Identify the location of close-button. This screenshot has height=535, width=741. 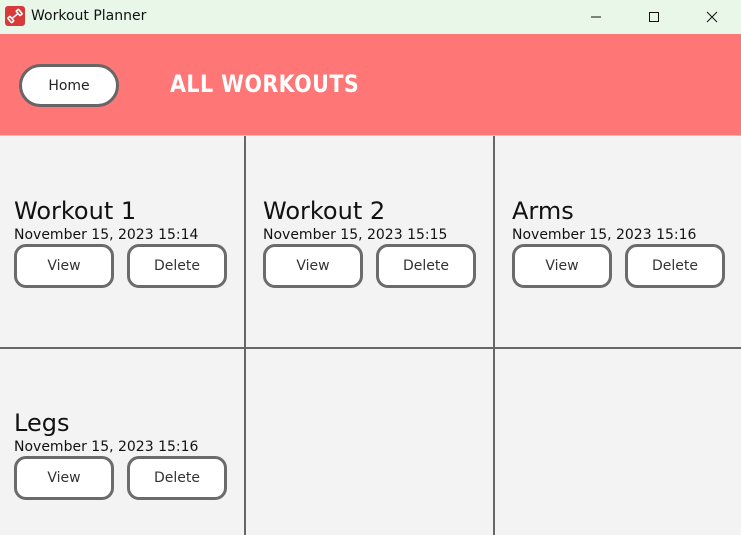
(712, 17).